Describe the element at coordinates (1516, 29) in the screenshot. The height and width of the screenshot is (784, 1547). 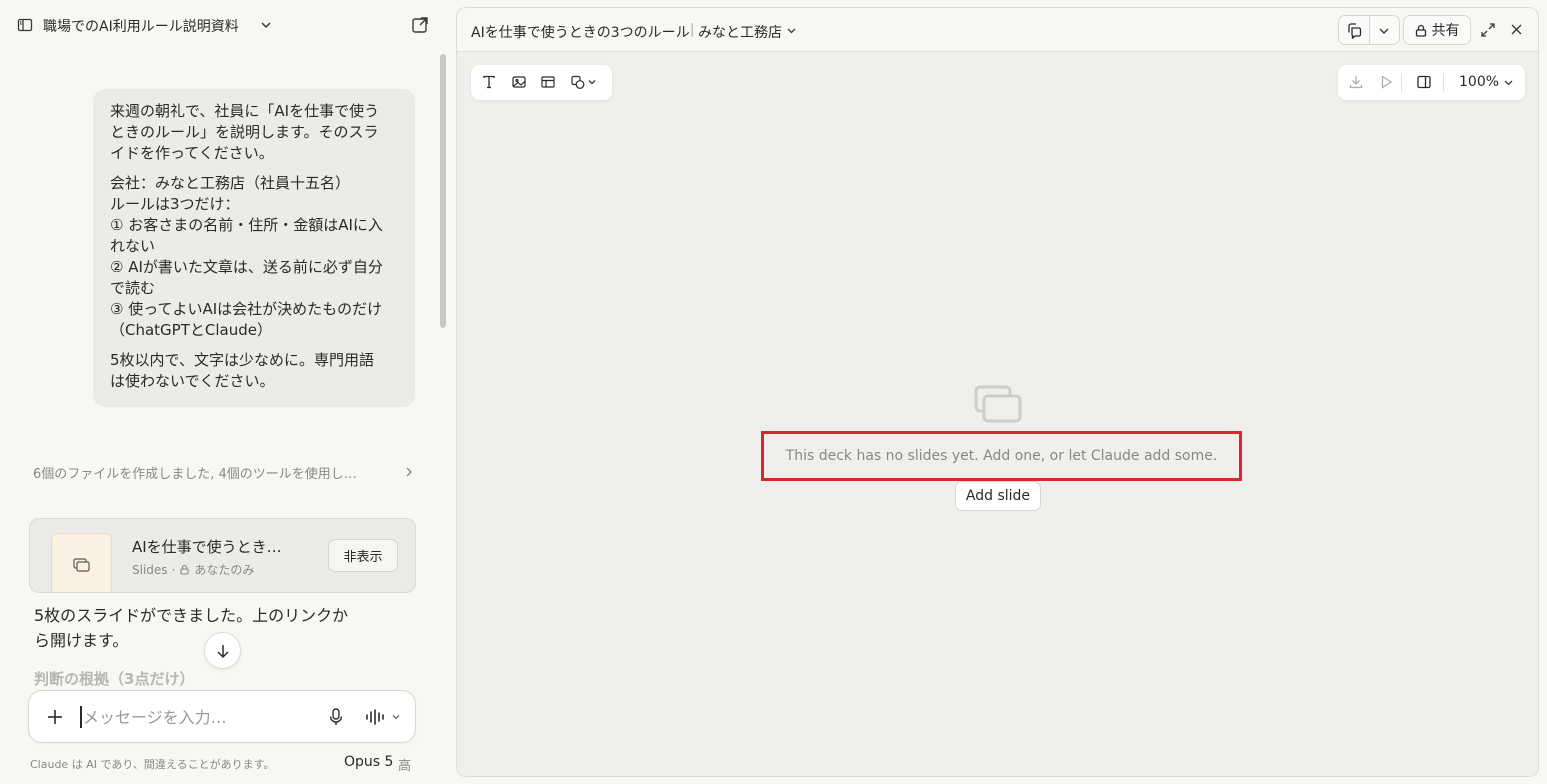
I see `close-icon` at that location.